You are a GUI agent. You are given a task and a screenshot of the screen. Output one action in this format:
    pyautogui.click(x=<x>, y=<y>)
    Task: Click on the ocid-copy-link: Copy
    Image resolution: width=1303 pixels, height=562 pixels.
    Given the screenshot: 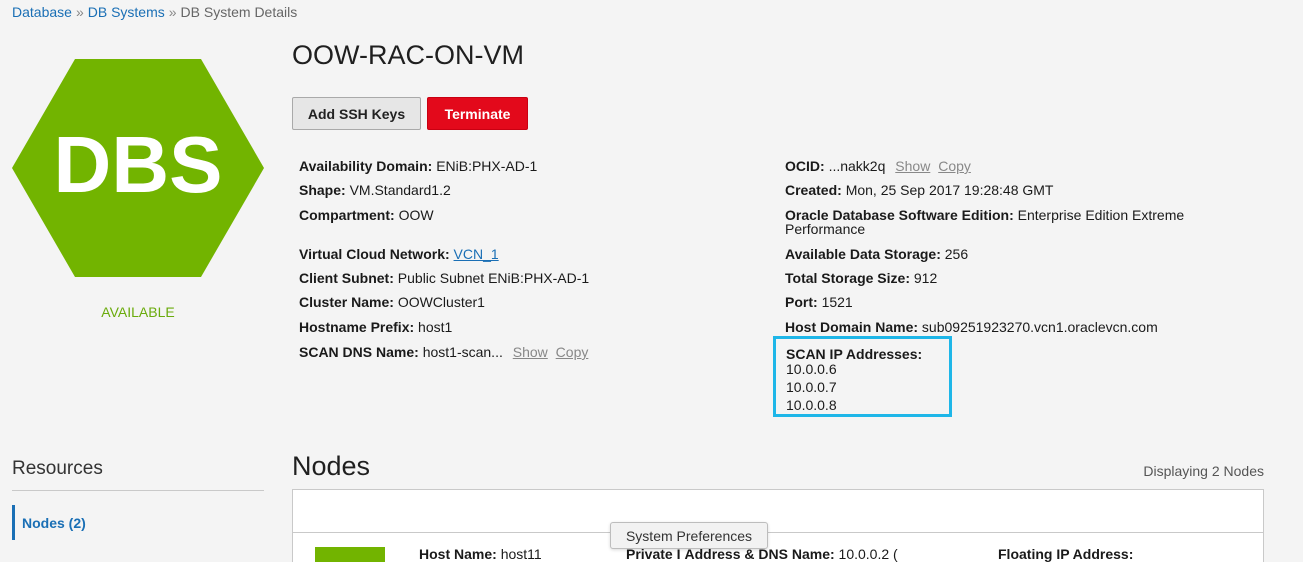 What is the action you would take?
    pyautogui.click(x=954, y=166)
    